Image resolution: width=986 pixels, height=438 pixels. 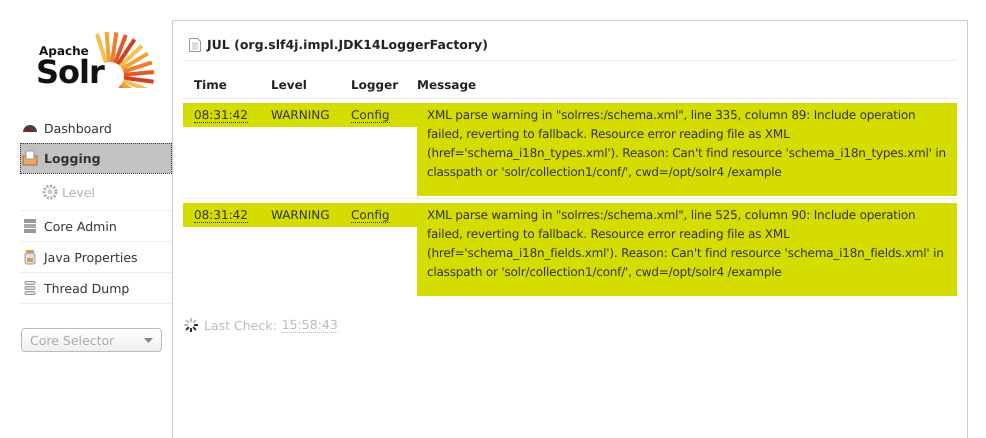 I want to click on stack-icon, so click(x=30, y=288).